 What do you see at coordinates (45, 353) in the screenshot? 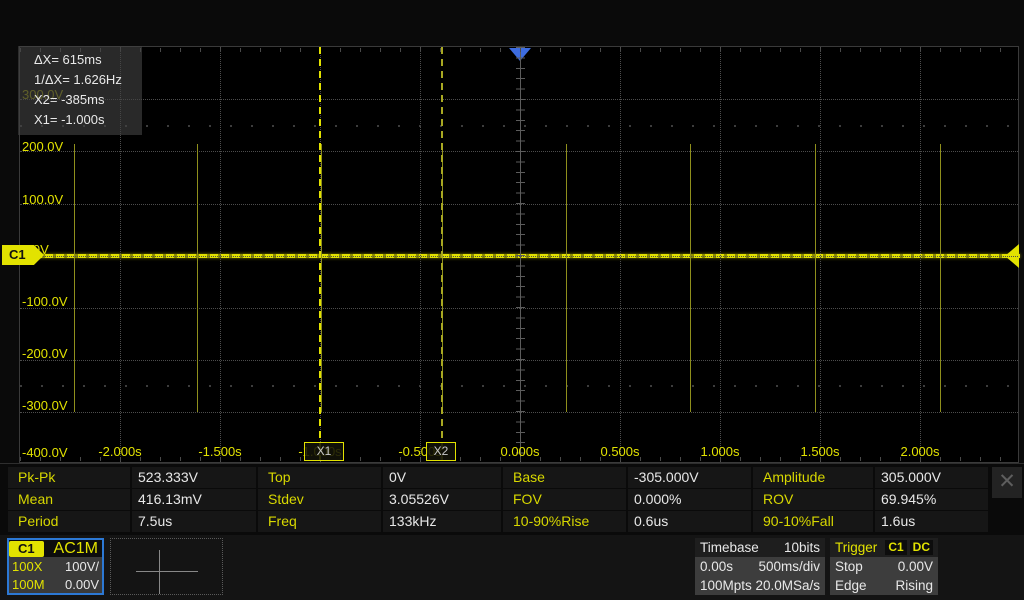
I see `y-axis-label: -200.0V` at bounding box center [45, 353].